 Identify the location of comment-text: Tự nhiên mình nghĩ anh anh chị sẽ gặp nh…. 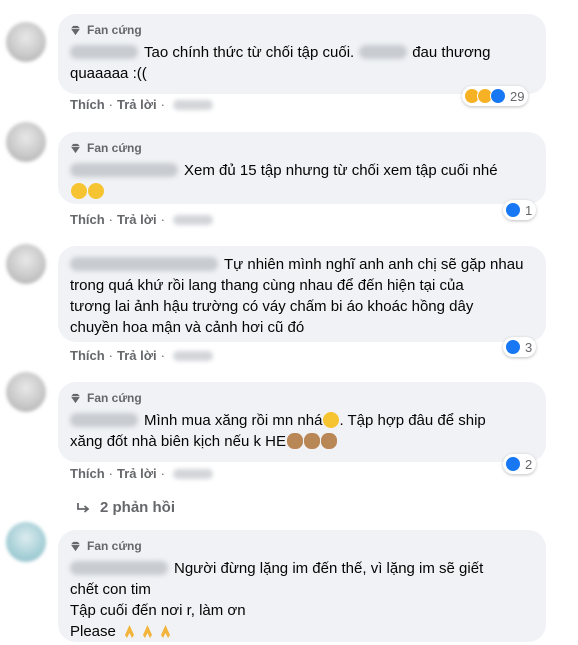
(297, 296).